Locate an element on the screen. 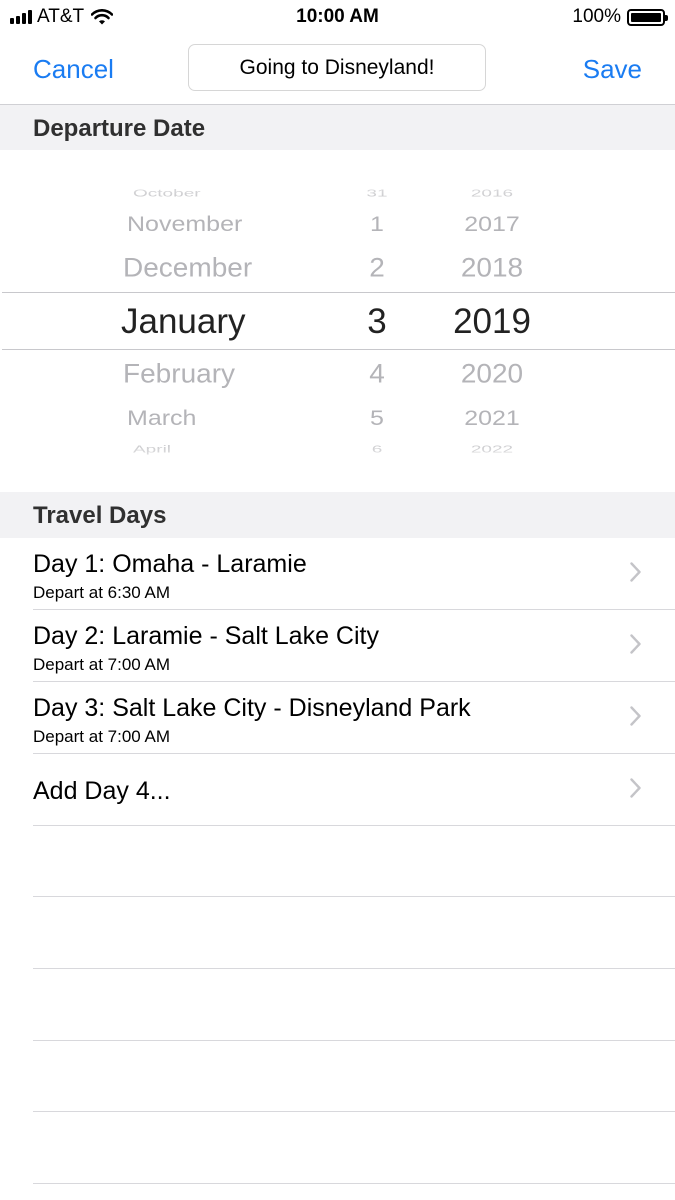  picker-fade-bottom is located at coordinates (337, 462).